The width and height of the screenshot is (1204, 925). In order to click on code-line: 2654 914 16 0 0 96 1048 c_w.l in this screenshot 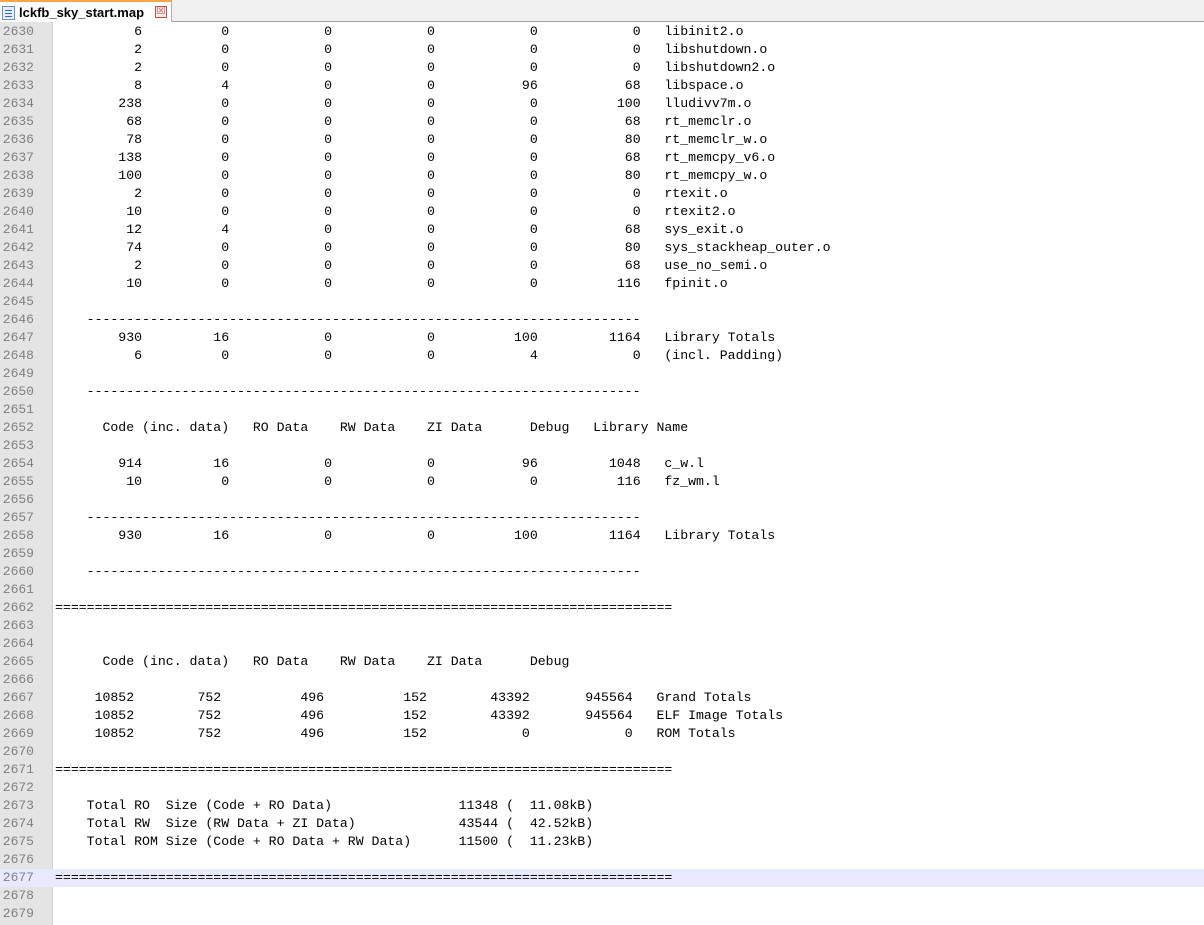, I will do `click(602, 464)`.